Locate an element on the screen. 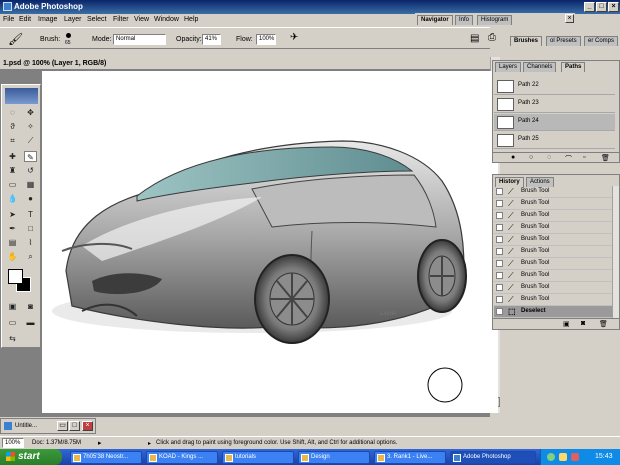  path-row: Path 22 is located at coordinates (554, 86).